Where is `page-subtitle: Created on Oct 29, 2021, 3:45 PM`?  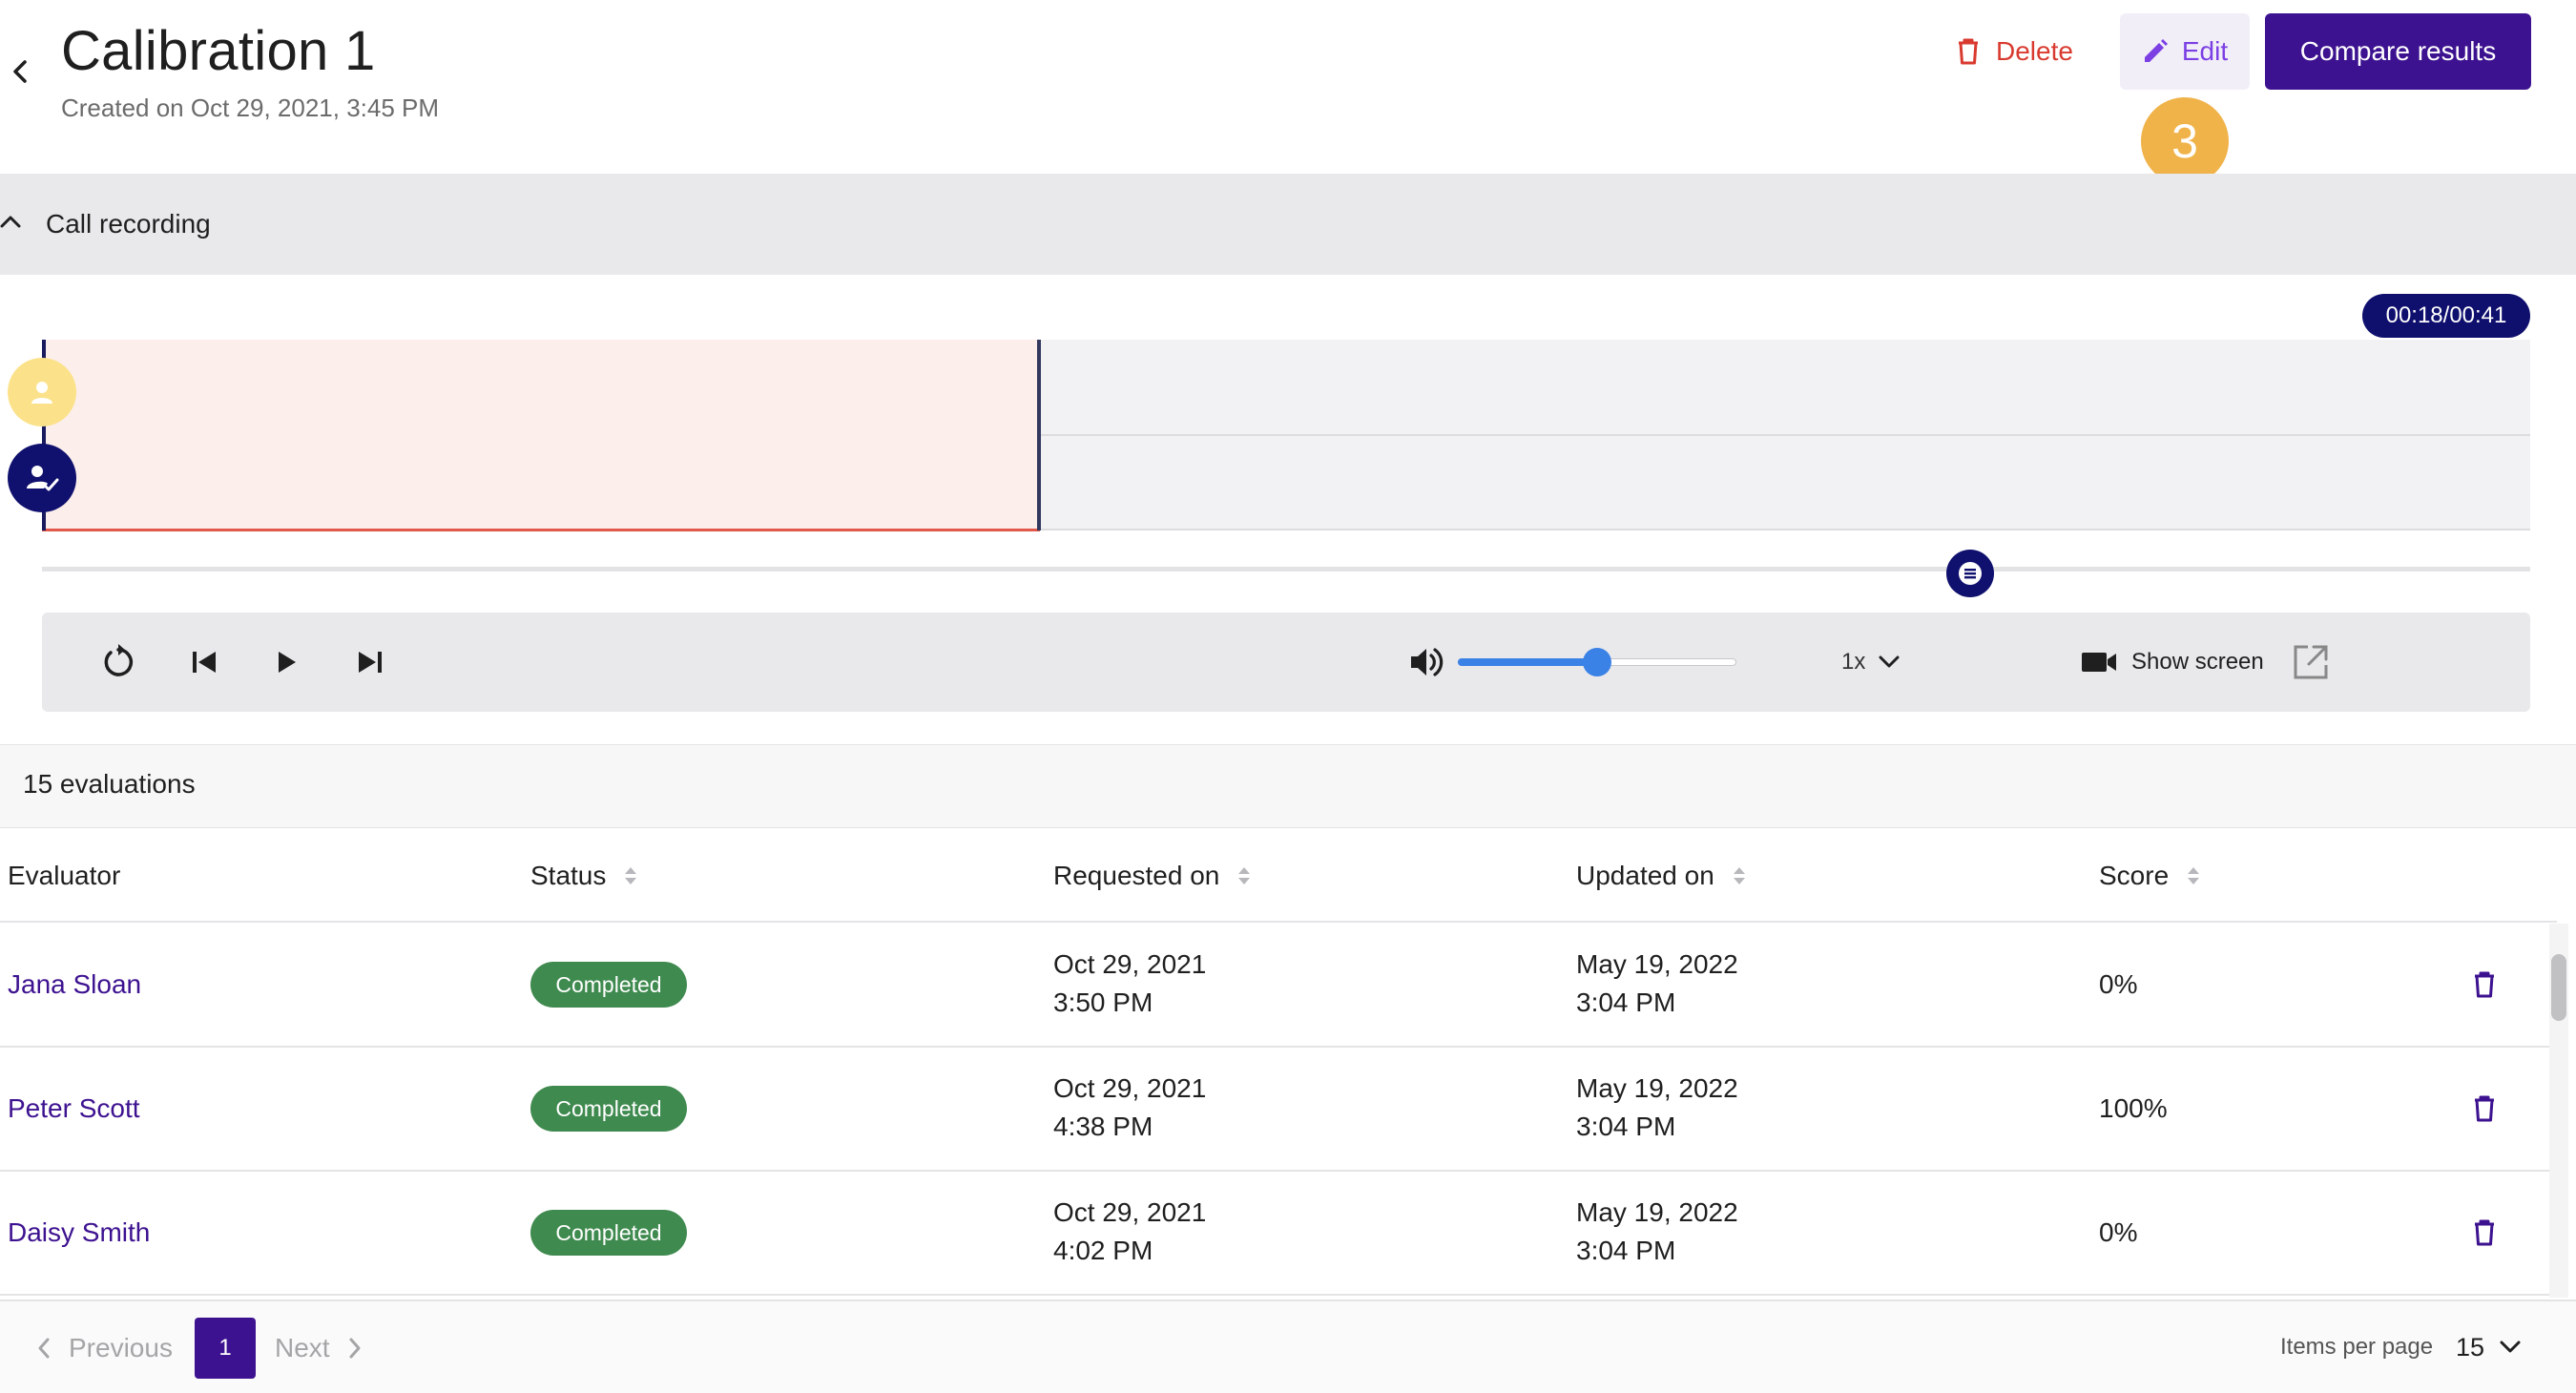
page-subtitle: Created on Oct 29, 2021, 3:45 PM is located at coordinates (250, 108).